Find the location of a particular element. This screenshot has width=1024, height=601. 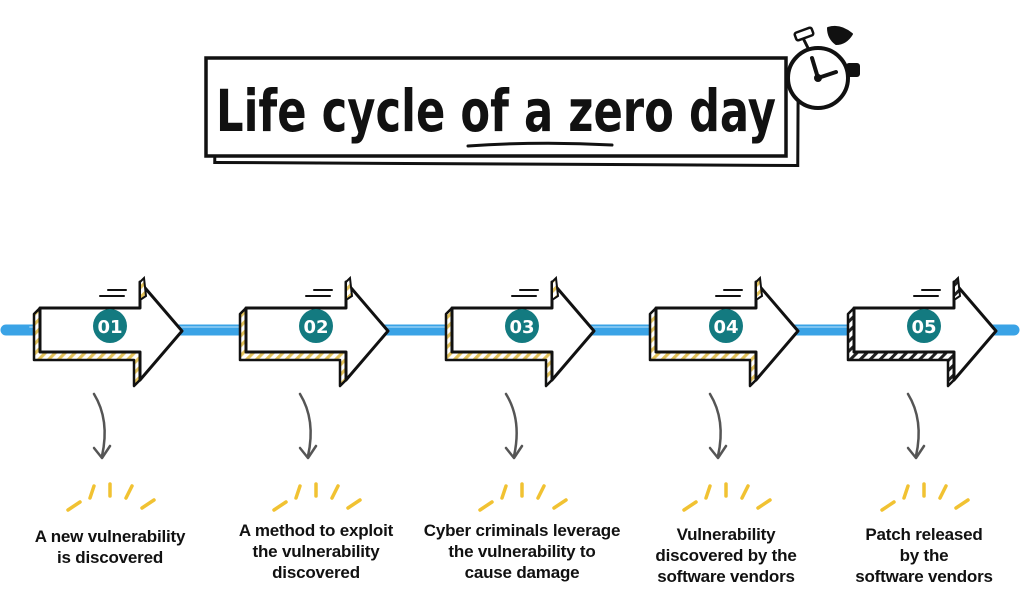

step-02: 02 is located at coordinates (314, 393).